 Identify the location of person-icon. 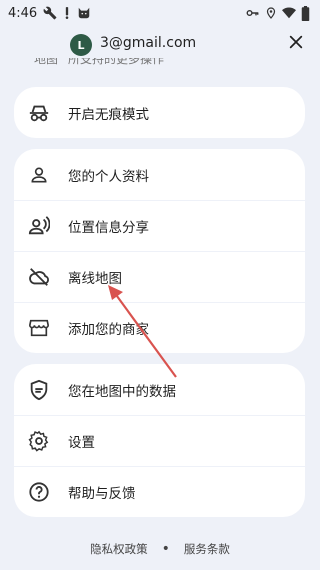
(39, 175).